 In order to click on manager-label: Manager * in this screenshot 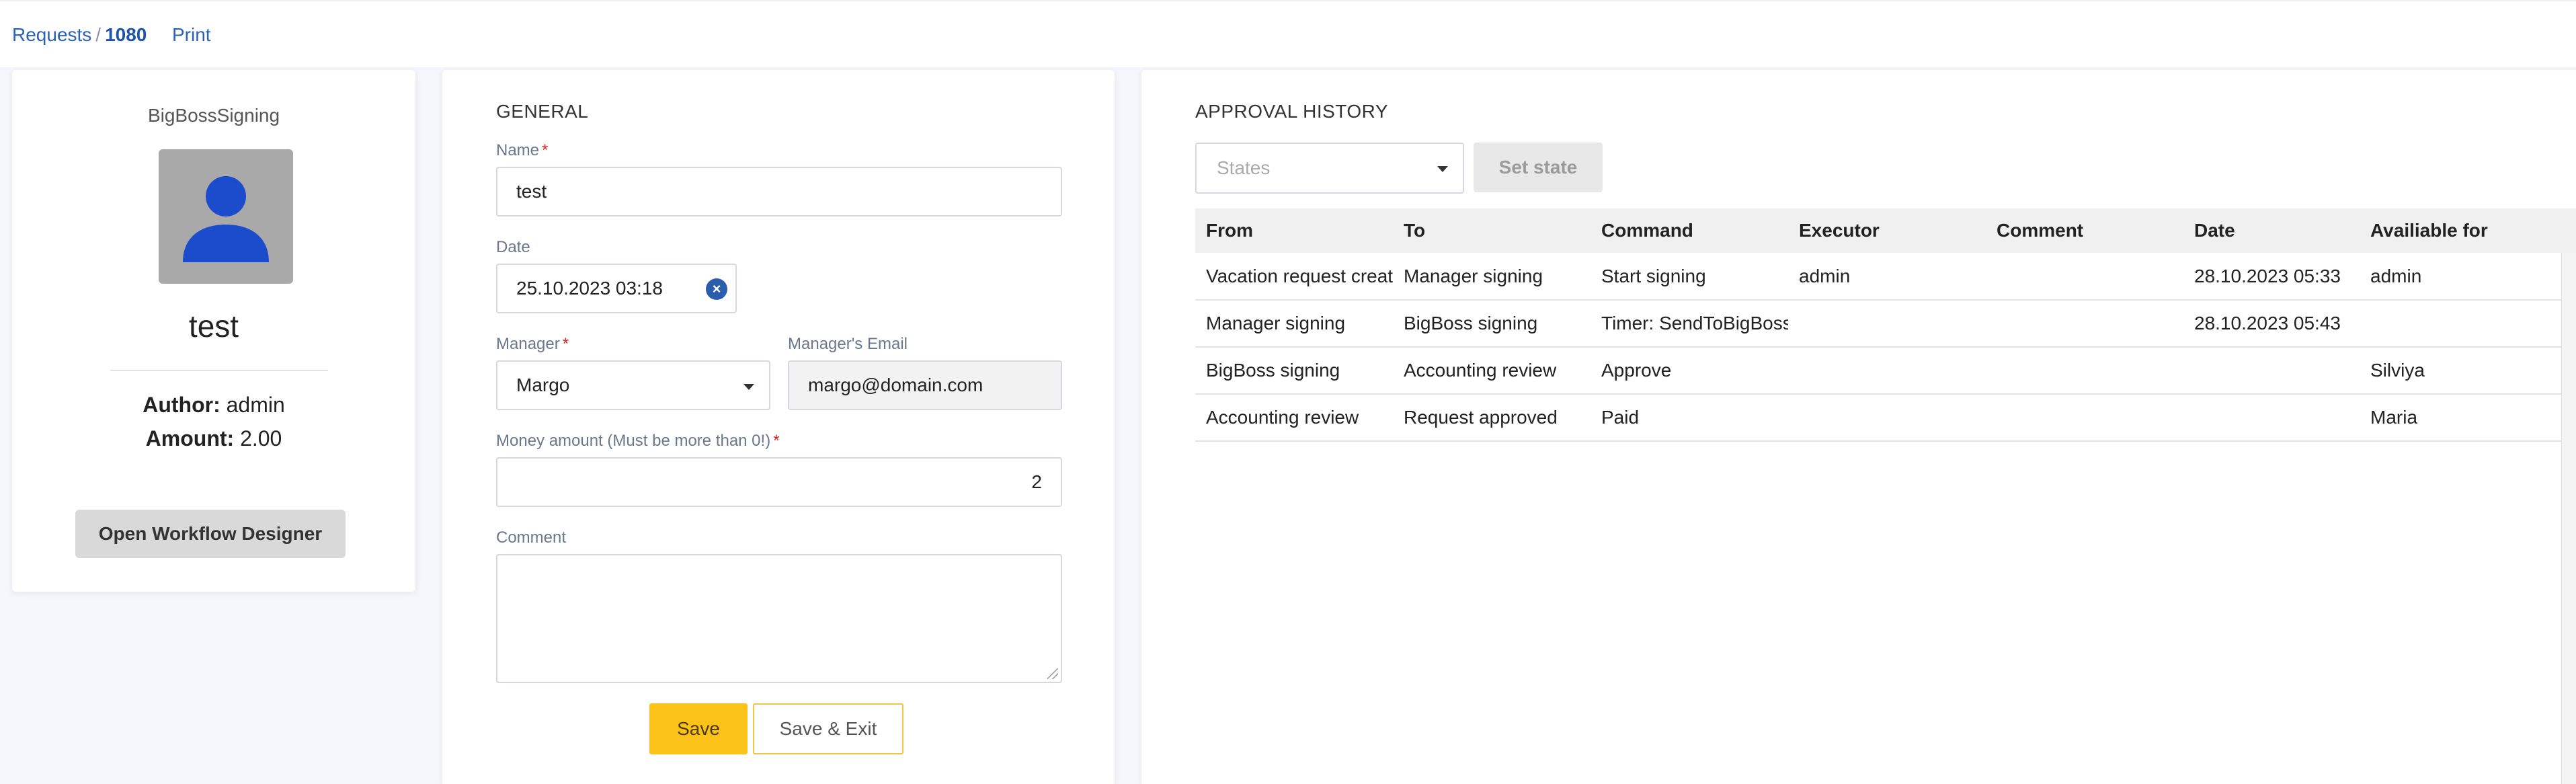, I will do `click(532, 344)`.